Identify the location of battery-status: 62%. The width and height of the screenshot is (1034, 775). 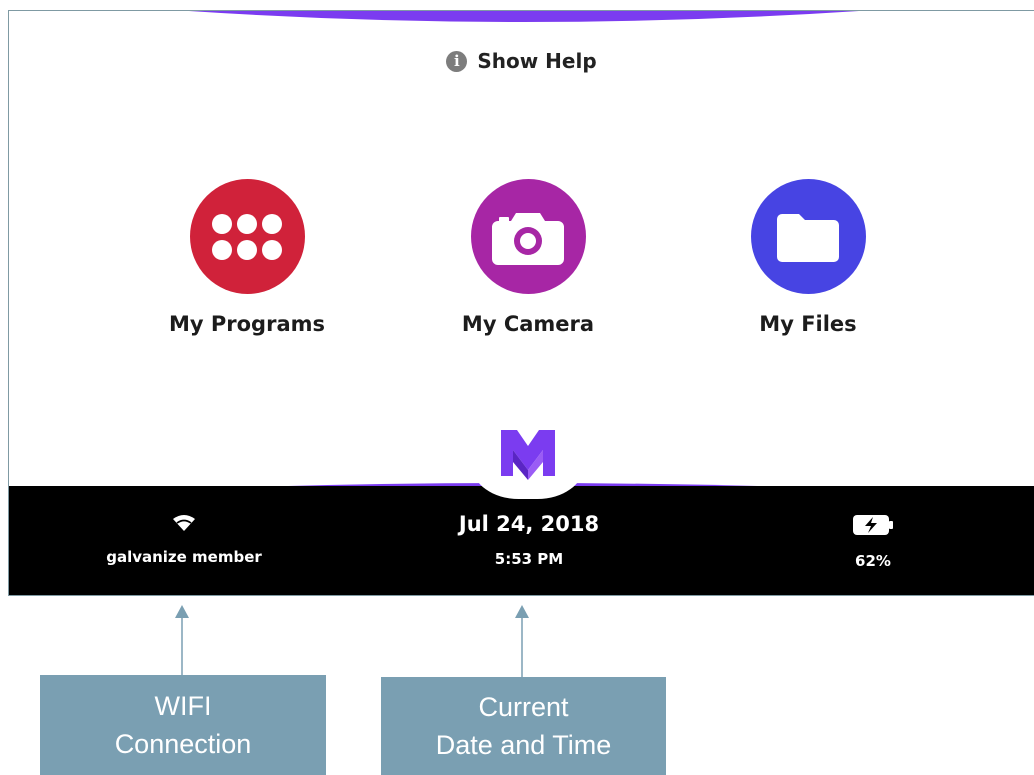
(873, 542).